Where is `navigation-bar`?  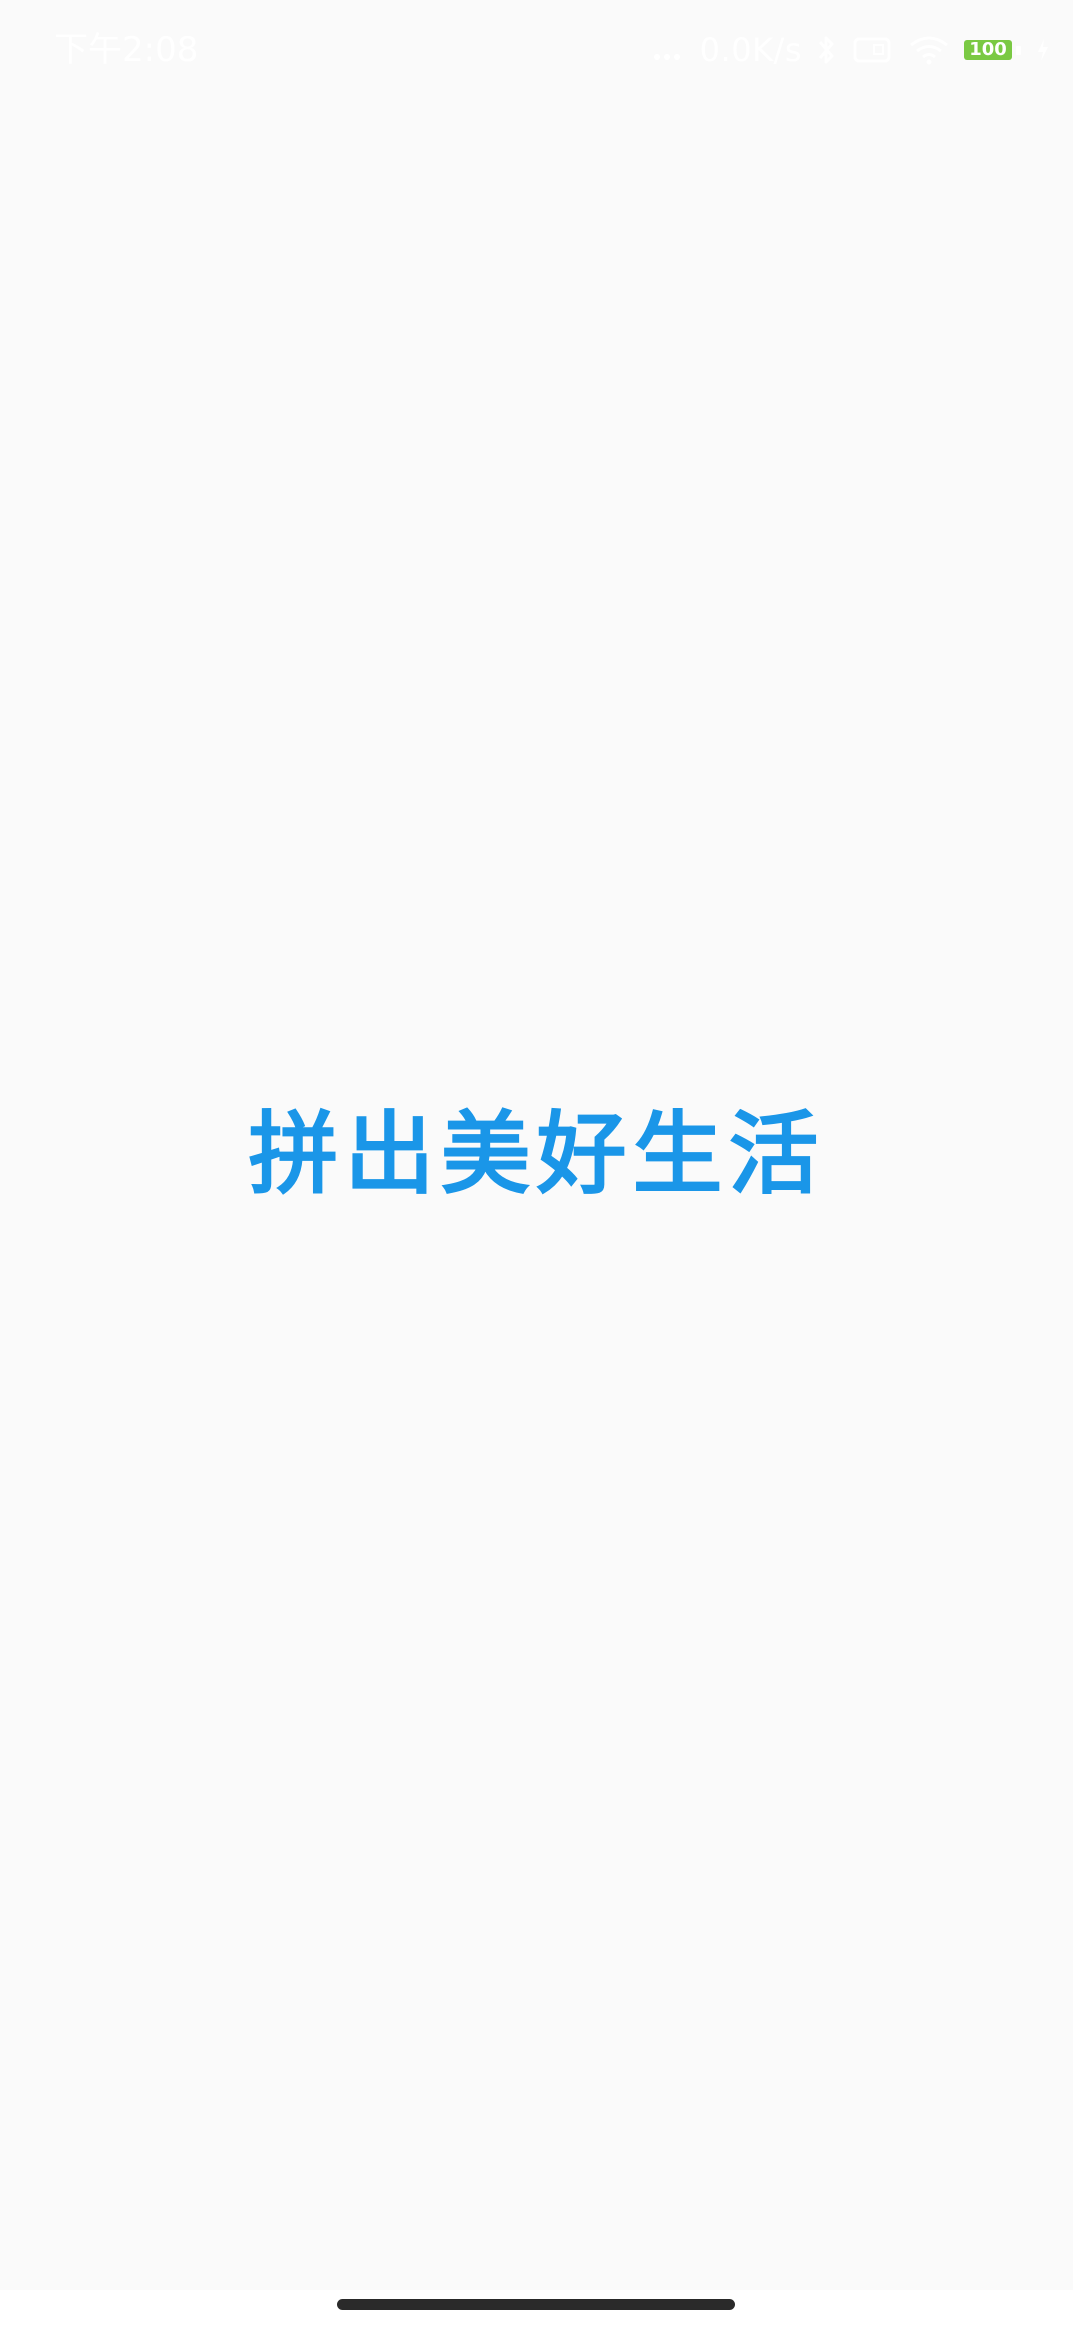 navigation-bar is located at coordinates (536, 2311).